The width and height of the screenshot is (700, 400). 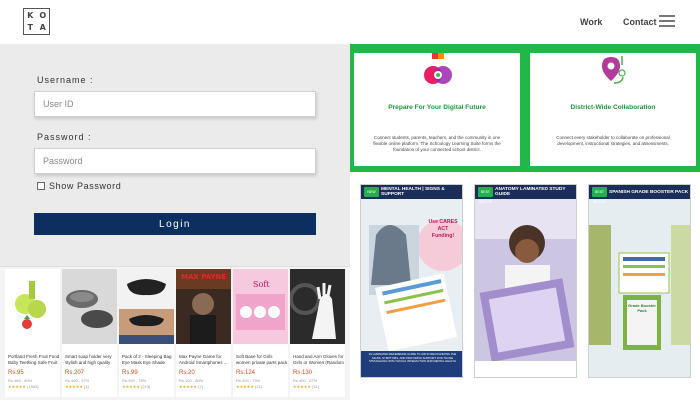 What do you see at coordinates (259, 386) in the screenshot?
I see `product-reviews: (21)` at bounding box center [259, 386].